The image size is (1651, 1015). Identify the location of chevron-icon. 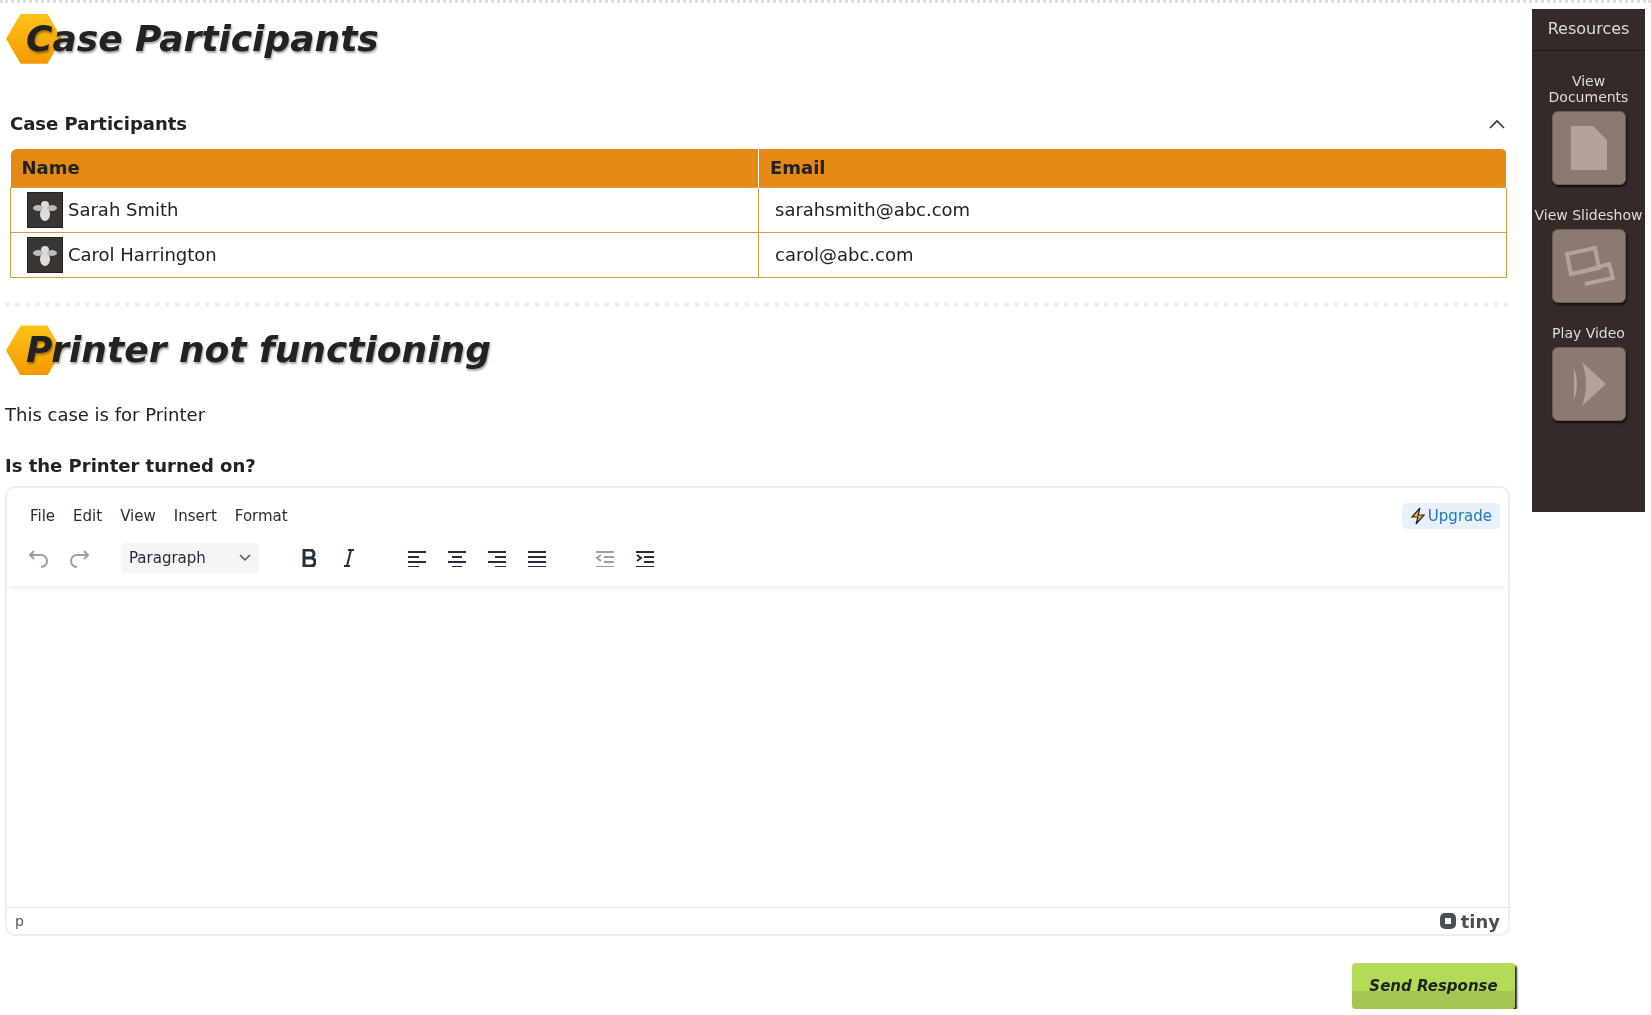
(1497, 123).